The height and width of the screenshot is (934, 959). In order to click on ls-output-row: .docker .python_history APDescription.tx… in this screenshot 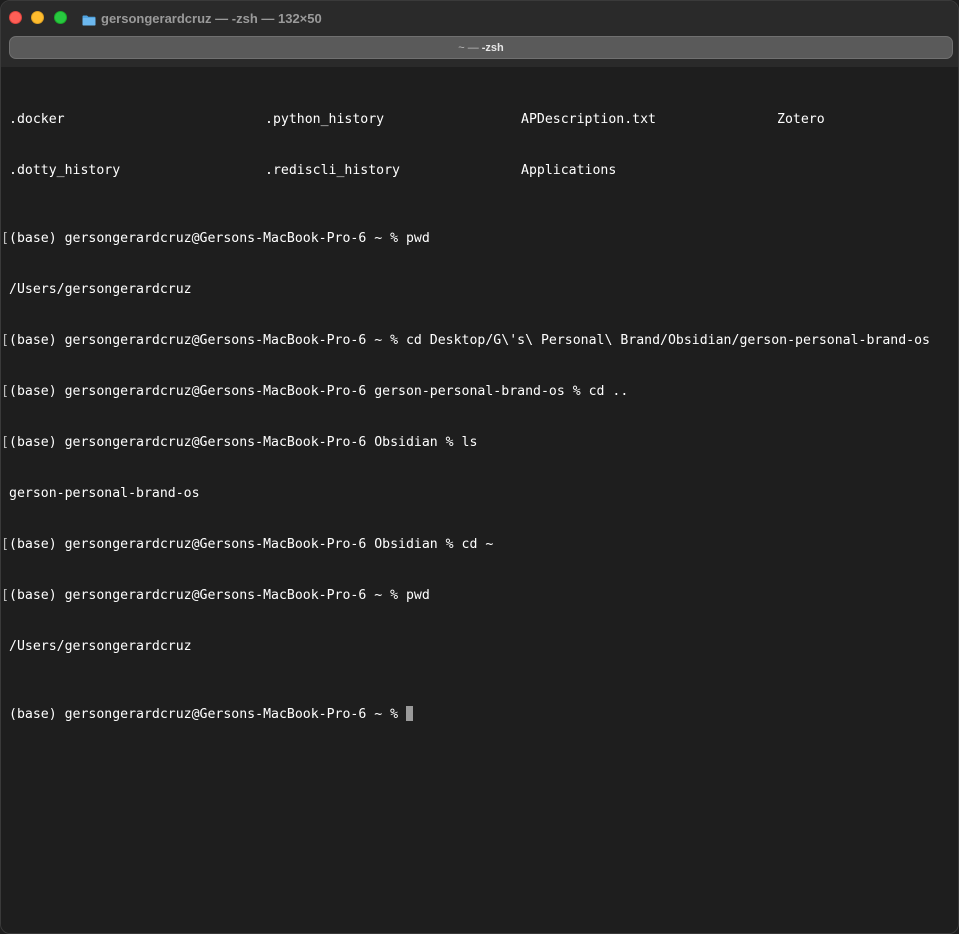, I will do `click(469, 119)`.